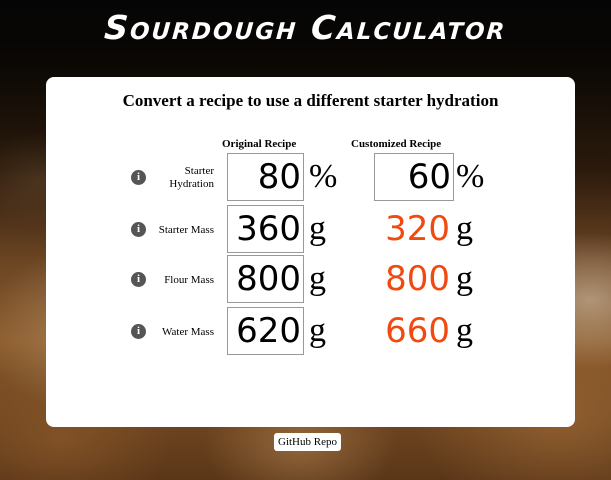  What do you see at coordinates (307, 442) in the screenshot?
I see `github-repo-link: GitHub Repo` at bounding box center [307, 442].